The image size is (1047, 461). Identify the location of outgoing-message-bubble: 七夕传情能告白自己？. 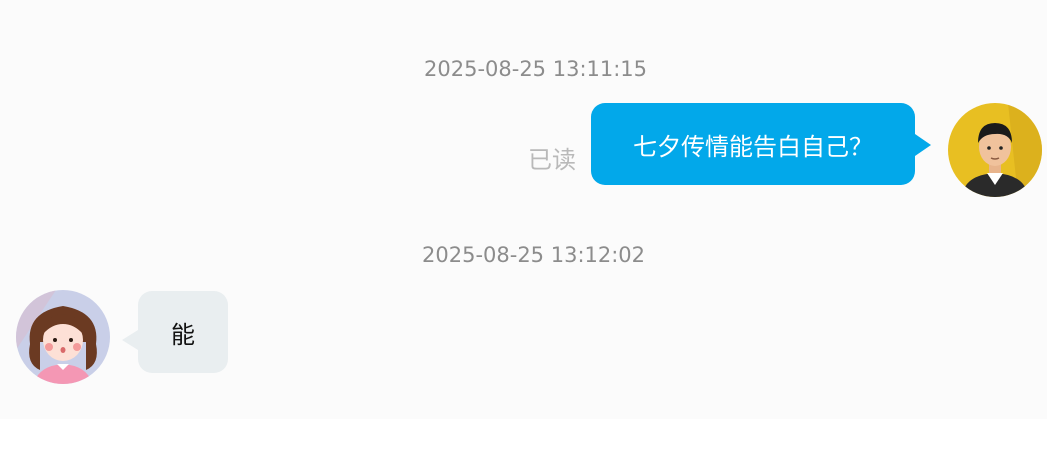
(761, 144).